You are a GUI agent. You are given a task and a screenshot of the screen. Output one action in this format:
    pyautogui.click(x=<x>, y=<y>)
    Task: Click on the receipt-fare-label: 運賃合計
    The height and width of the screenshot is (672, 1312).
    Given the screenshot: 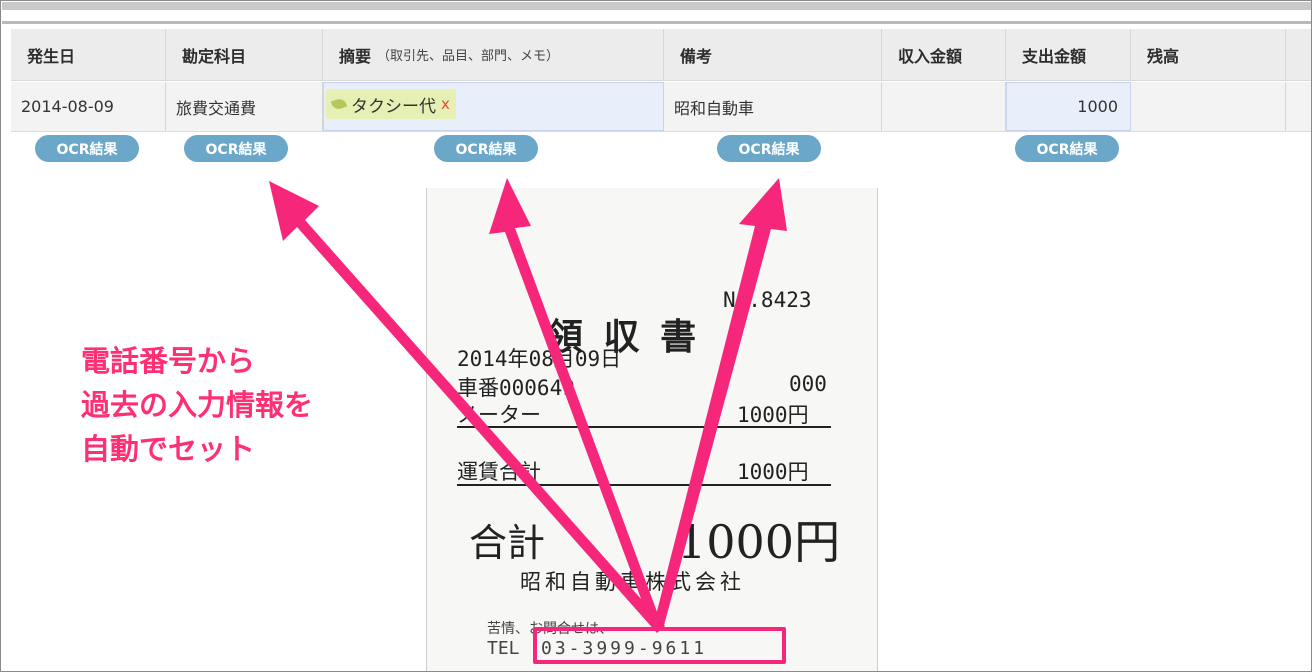 What is the action you would take?
    pyautogui.click(x=499, y=472)
    